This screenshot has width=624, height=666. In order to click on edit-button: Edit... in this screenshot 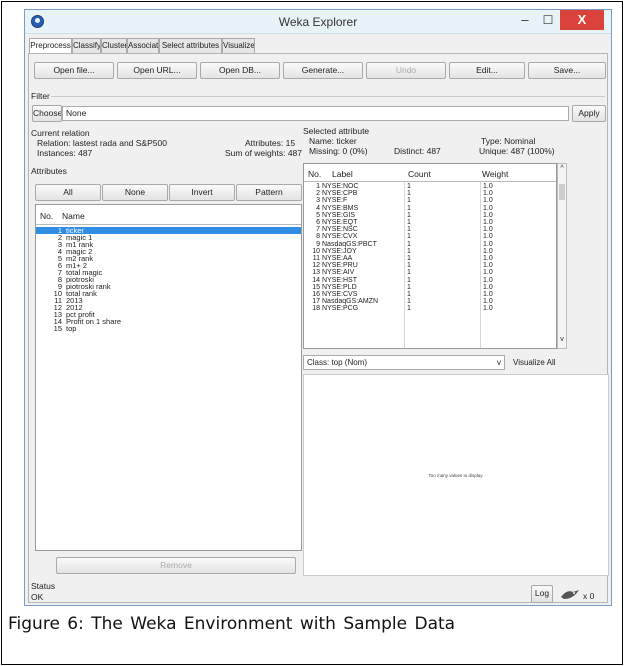, I will do `click(487, 70)`.